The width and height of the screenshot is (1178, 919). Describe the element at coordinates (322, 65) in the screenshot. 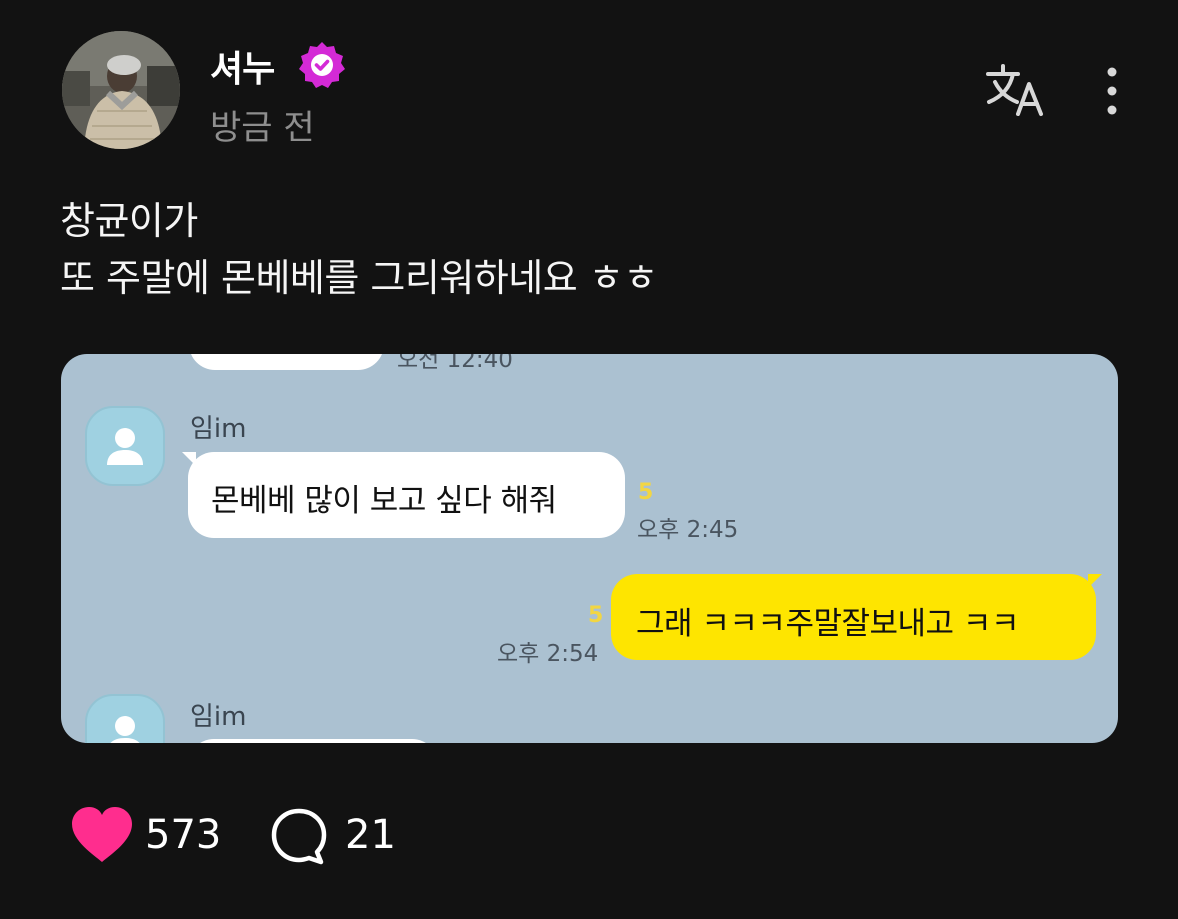

I see `verified-badge-icon` at that location.